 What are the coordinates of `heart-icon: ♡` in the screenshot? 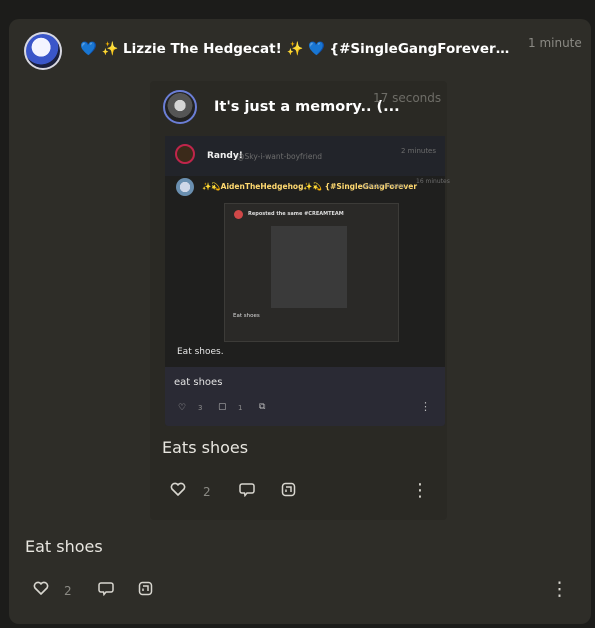 It's located at (182, 408).